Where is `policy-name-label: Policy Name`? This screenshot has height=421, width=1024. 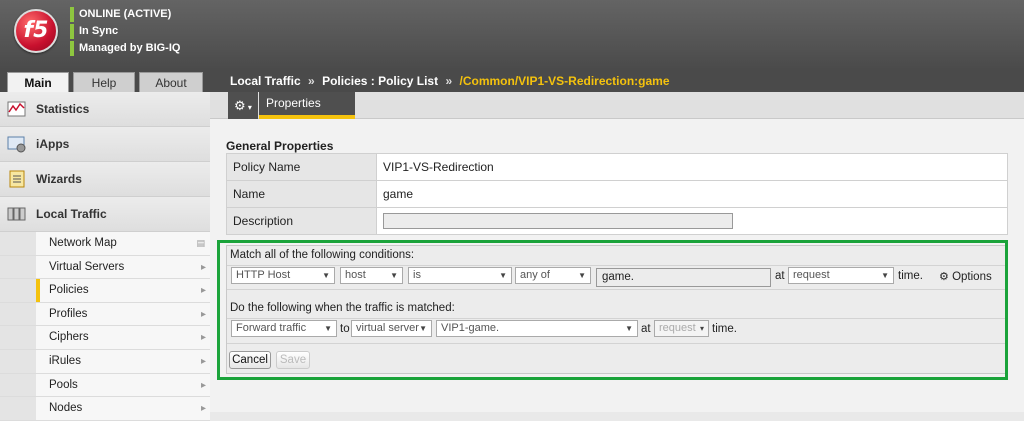
policy-name-label: Policy Name is located at coordinates (301, 167).